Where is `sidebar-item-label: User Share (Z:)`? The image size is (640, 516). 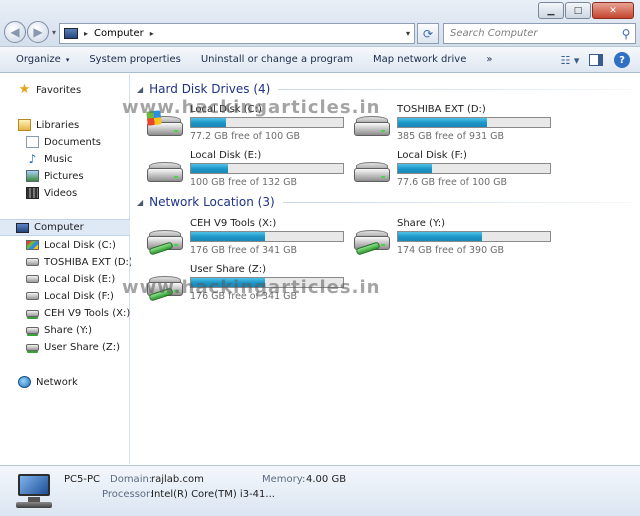
sidebar-item-label: User Share (Z:) is located at coordinates (82, 347).